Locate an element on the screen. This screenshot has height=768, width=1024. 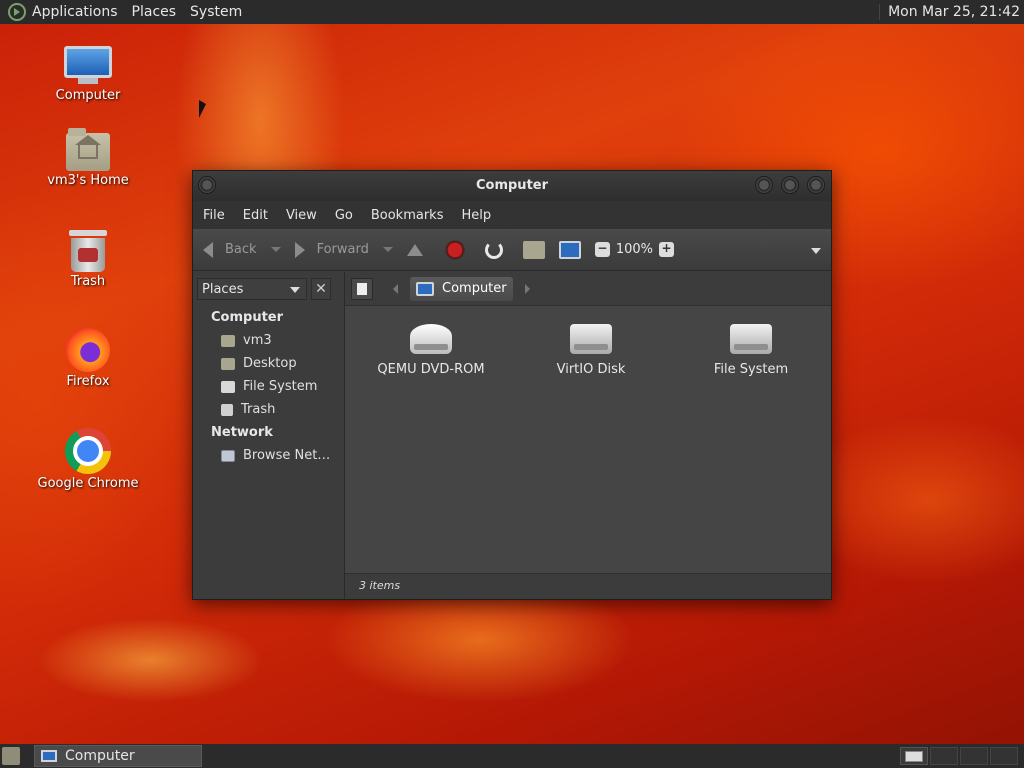
back-label: Back is located at coordinates (241, 249).